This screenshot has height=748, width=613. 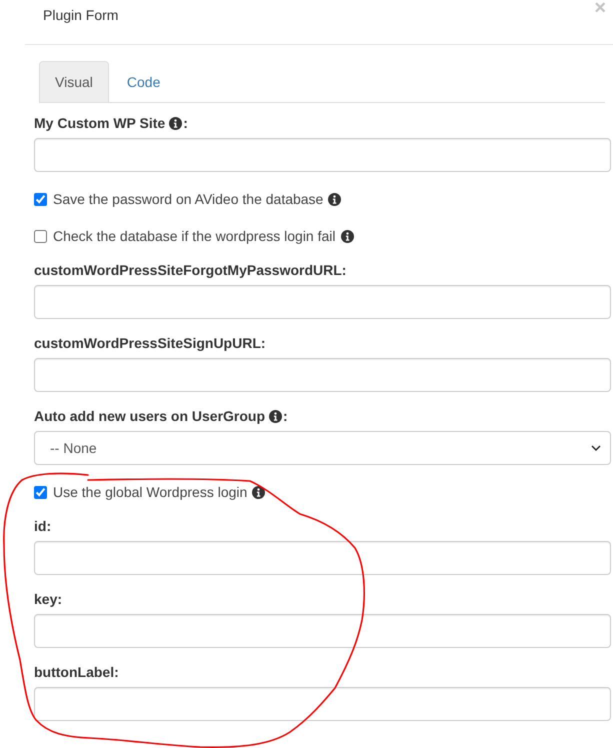 I want to click on field-label: key:, so click(x=48, y=599).